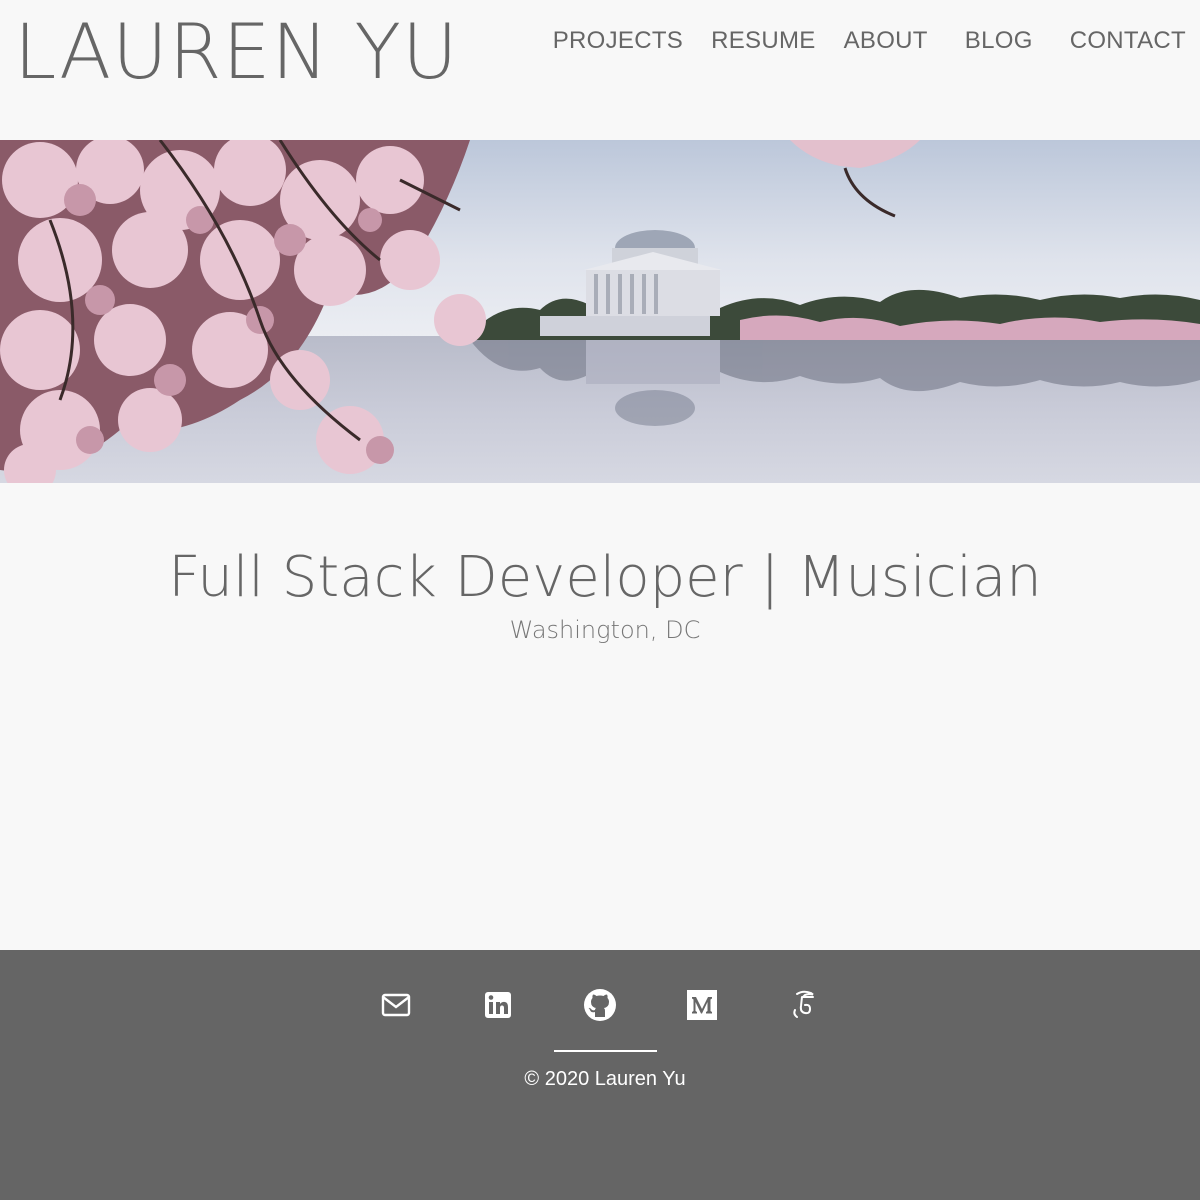 This screenshot has height=1200, width=1200. I want to click on nav-blog: BLOG, so click(999, 41).